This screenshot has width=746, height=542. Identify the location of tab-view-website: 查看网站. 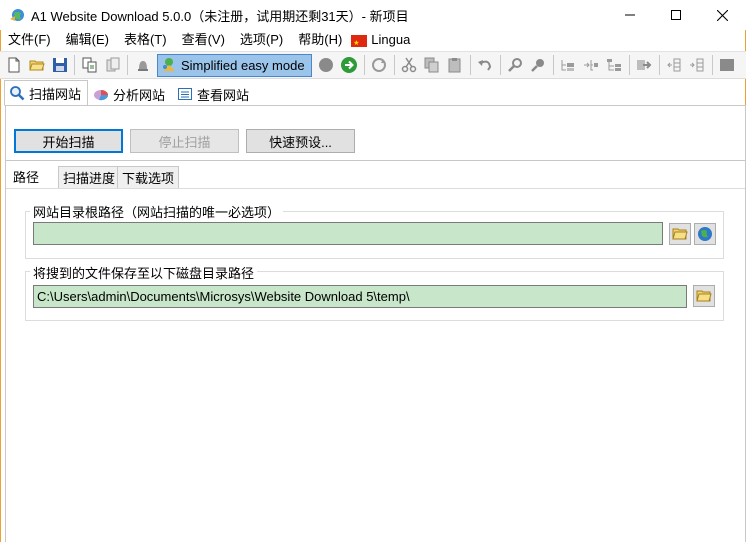
(214, 94).